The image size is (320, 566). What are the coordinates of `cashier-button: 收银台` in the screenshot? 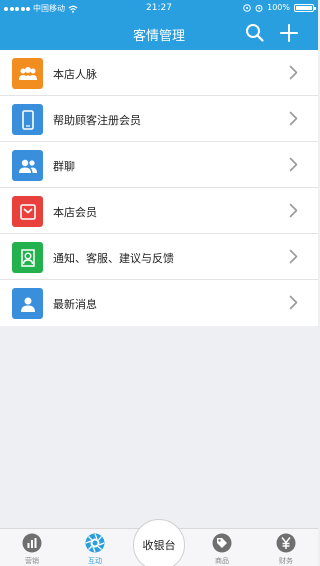 It's located at (159, 542).